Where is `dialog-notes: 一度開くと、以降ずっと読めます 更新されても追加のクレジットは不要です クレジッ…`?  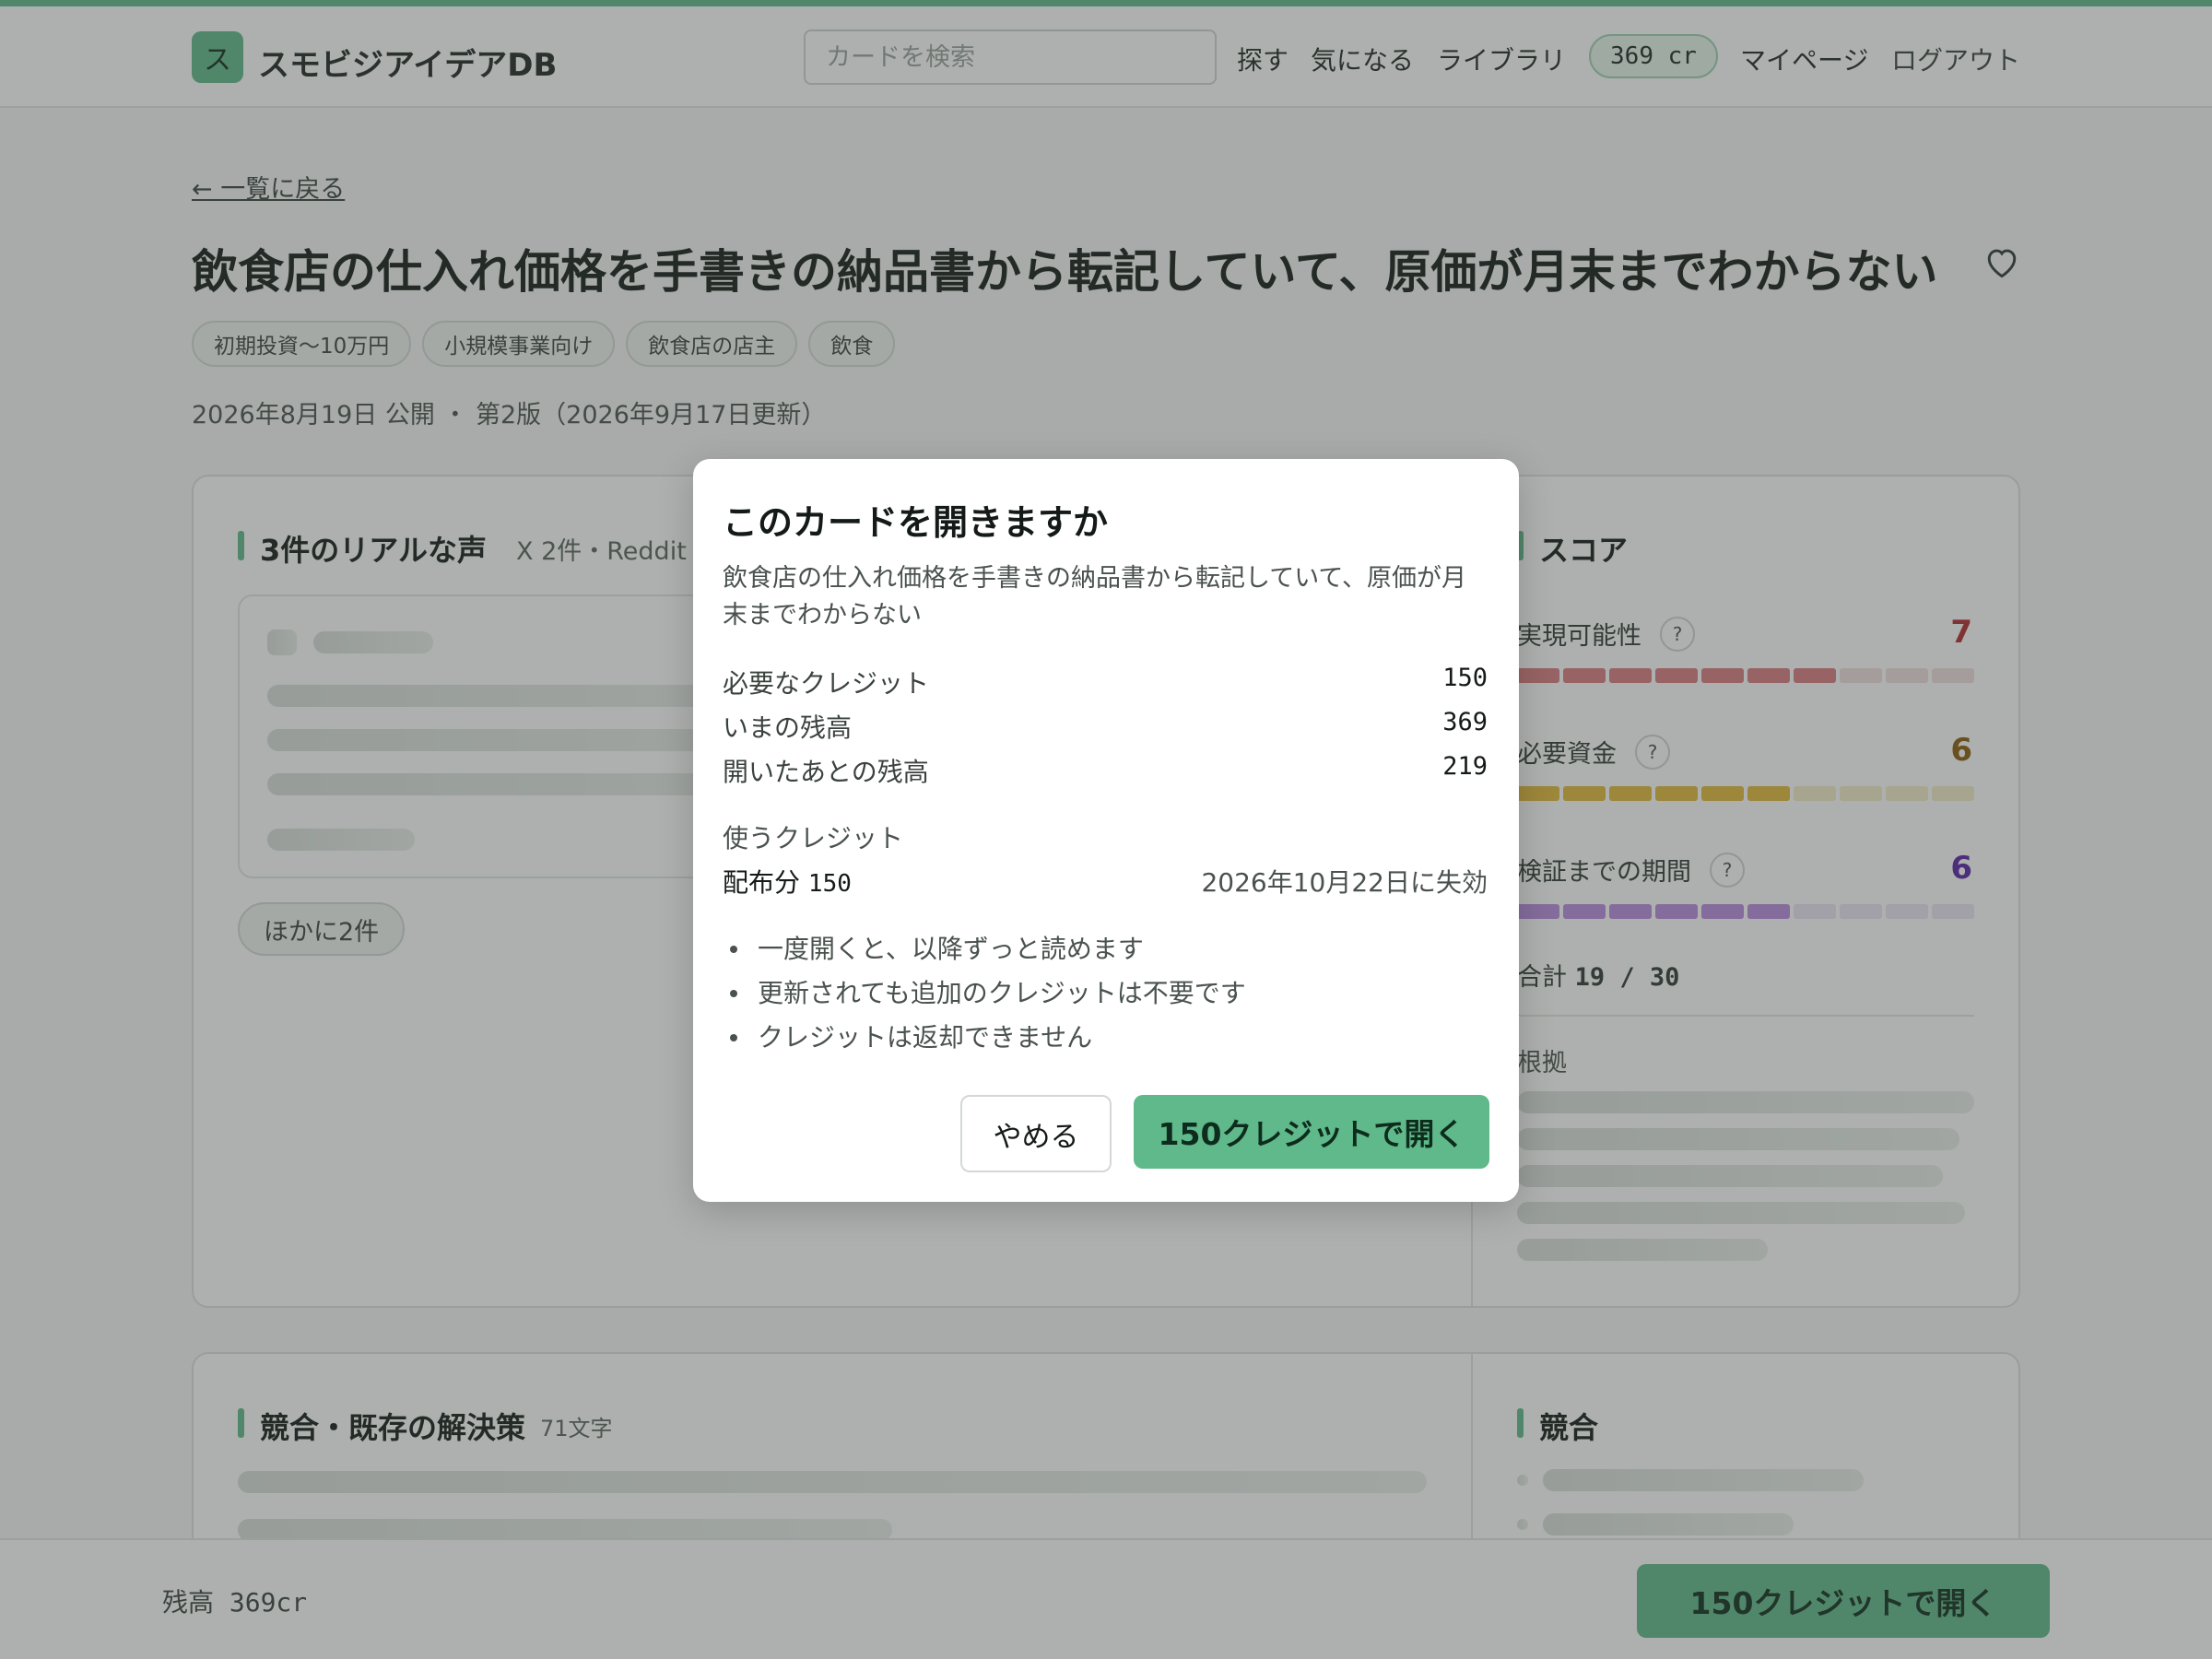
dialog-notes: 一度開くと、以降ずっと読めます 更新されても追加のクレジットは不要です クレジッ… is located at coordinates (988, 993).